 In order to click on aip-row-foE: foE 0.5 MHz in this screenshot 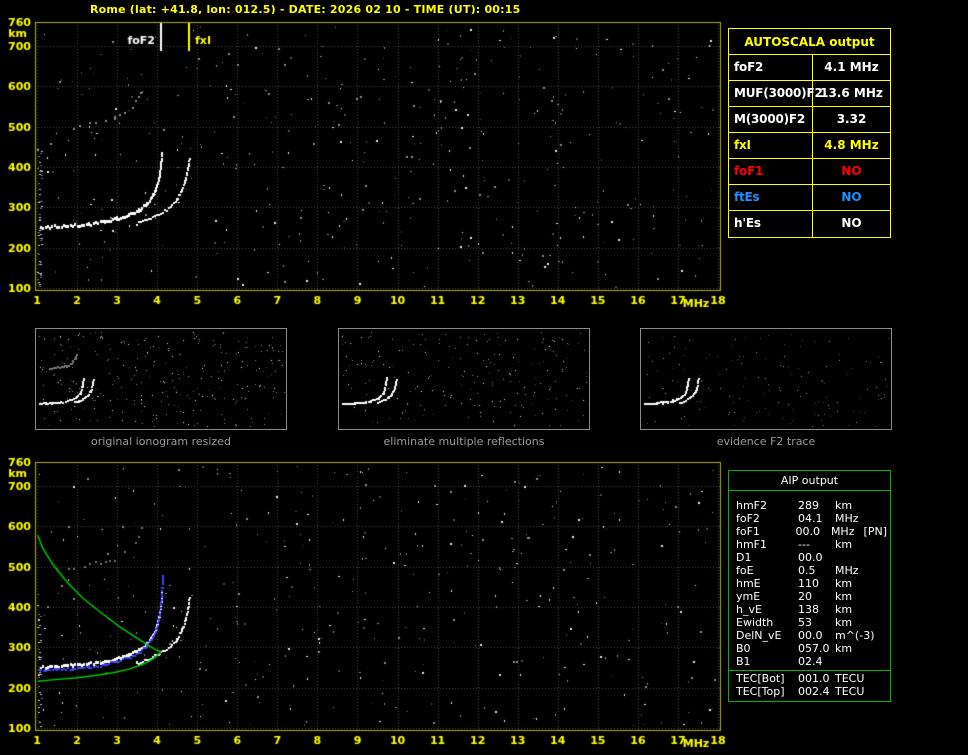, I will do `click(809, 570)`.